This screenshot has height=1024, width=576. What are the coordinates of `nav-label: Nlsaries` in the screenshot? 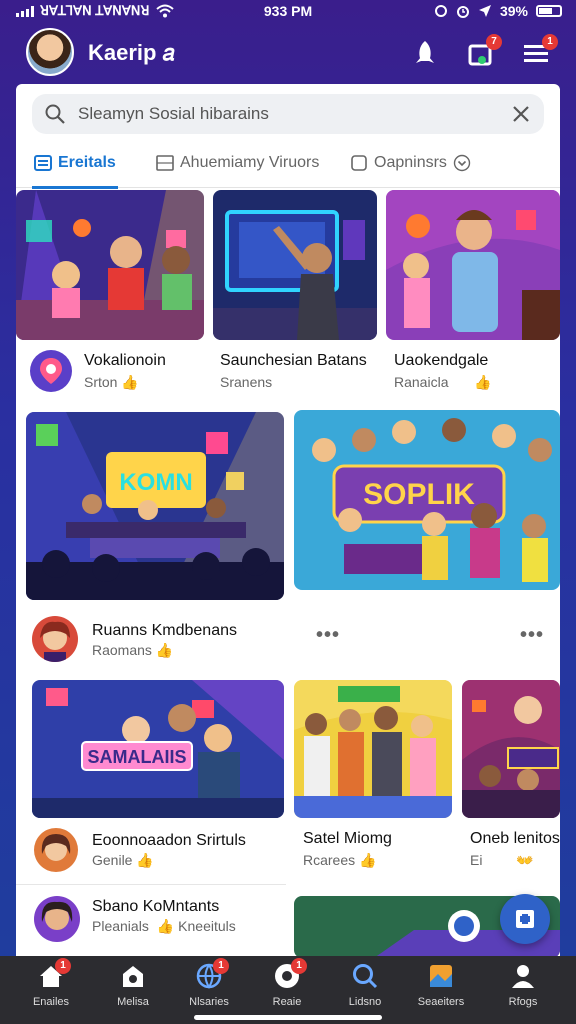 It's located at (209, 1002).